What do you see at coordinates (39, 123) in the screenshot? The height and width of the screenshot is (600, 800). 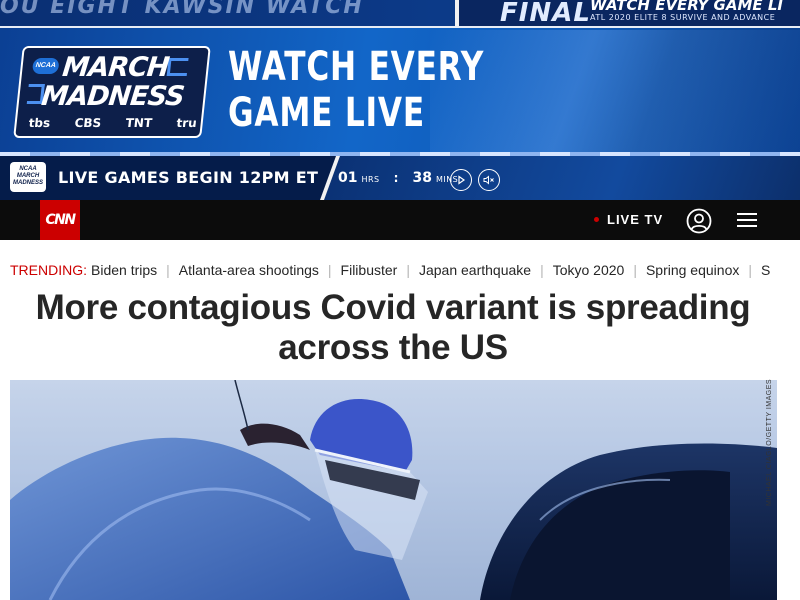 I see `network-tbs: tbs` at bounding box center [39, 123].